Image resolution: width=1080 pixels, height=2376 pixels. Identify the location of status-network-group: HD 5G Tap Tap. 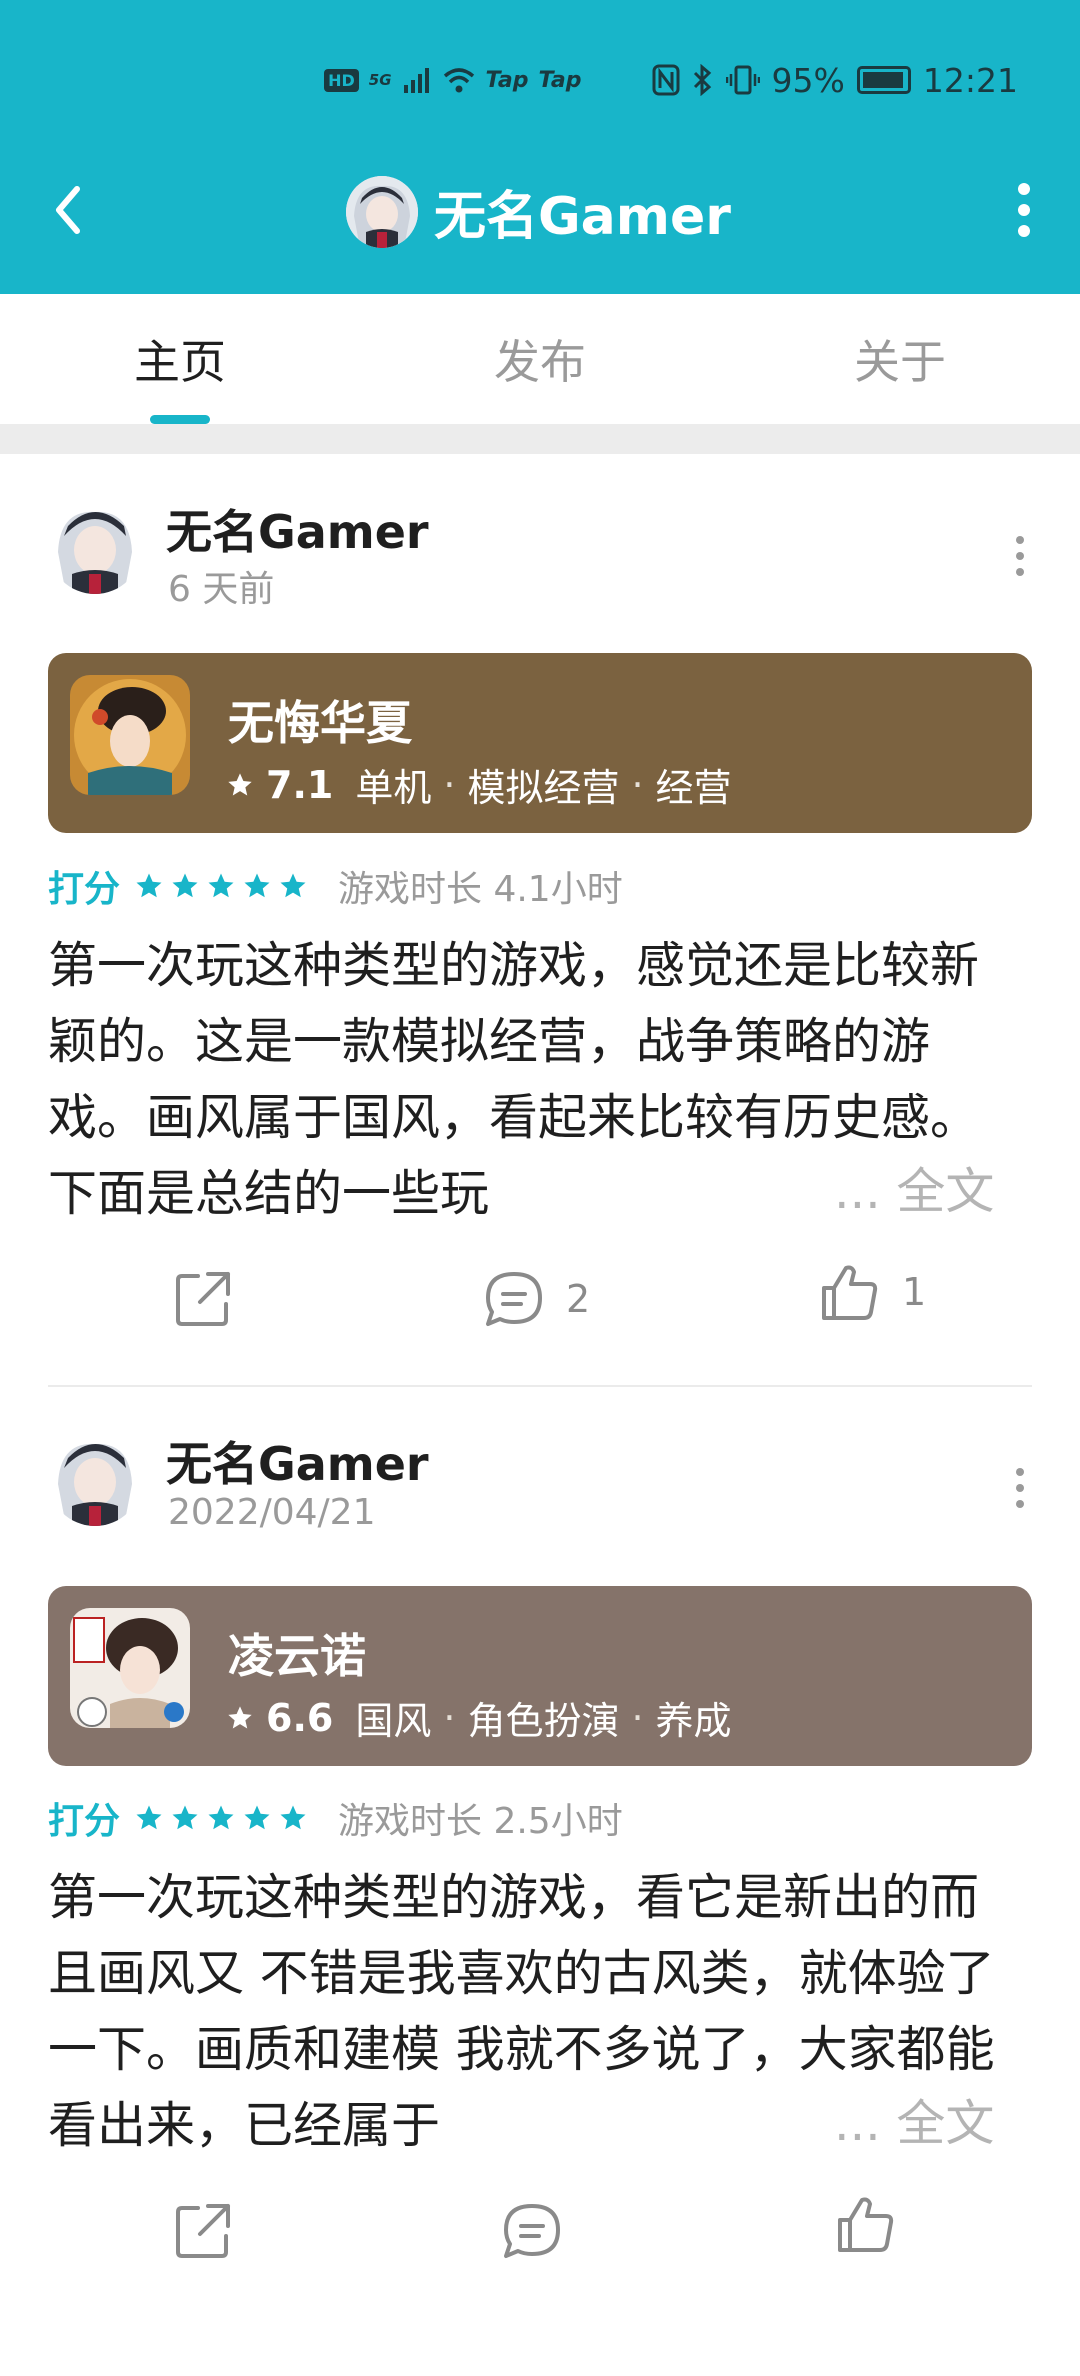
(453, 80).